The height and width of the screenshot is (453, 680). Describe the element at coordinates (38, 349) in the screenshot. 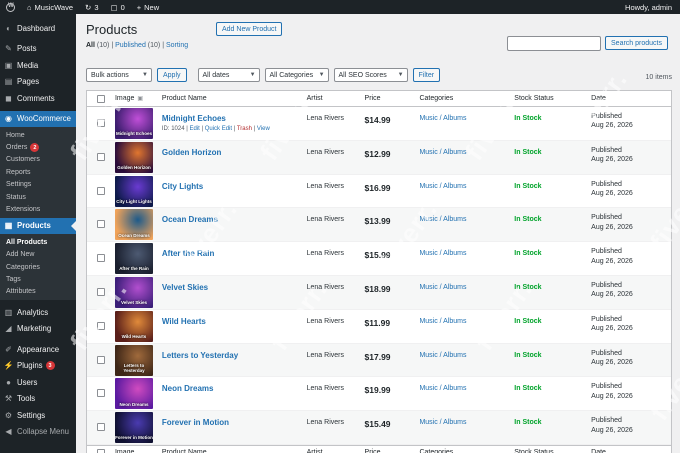

I see `menu-appearance: ✐ Appearance` at that location.